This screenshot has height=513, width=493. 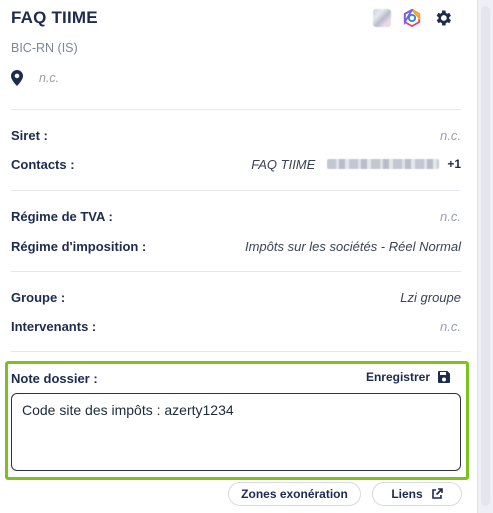 I want to click on vertical-scrollbar, so click(x=485, y=256).